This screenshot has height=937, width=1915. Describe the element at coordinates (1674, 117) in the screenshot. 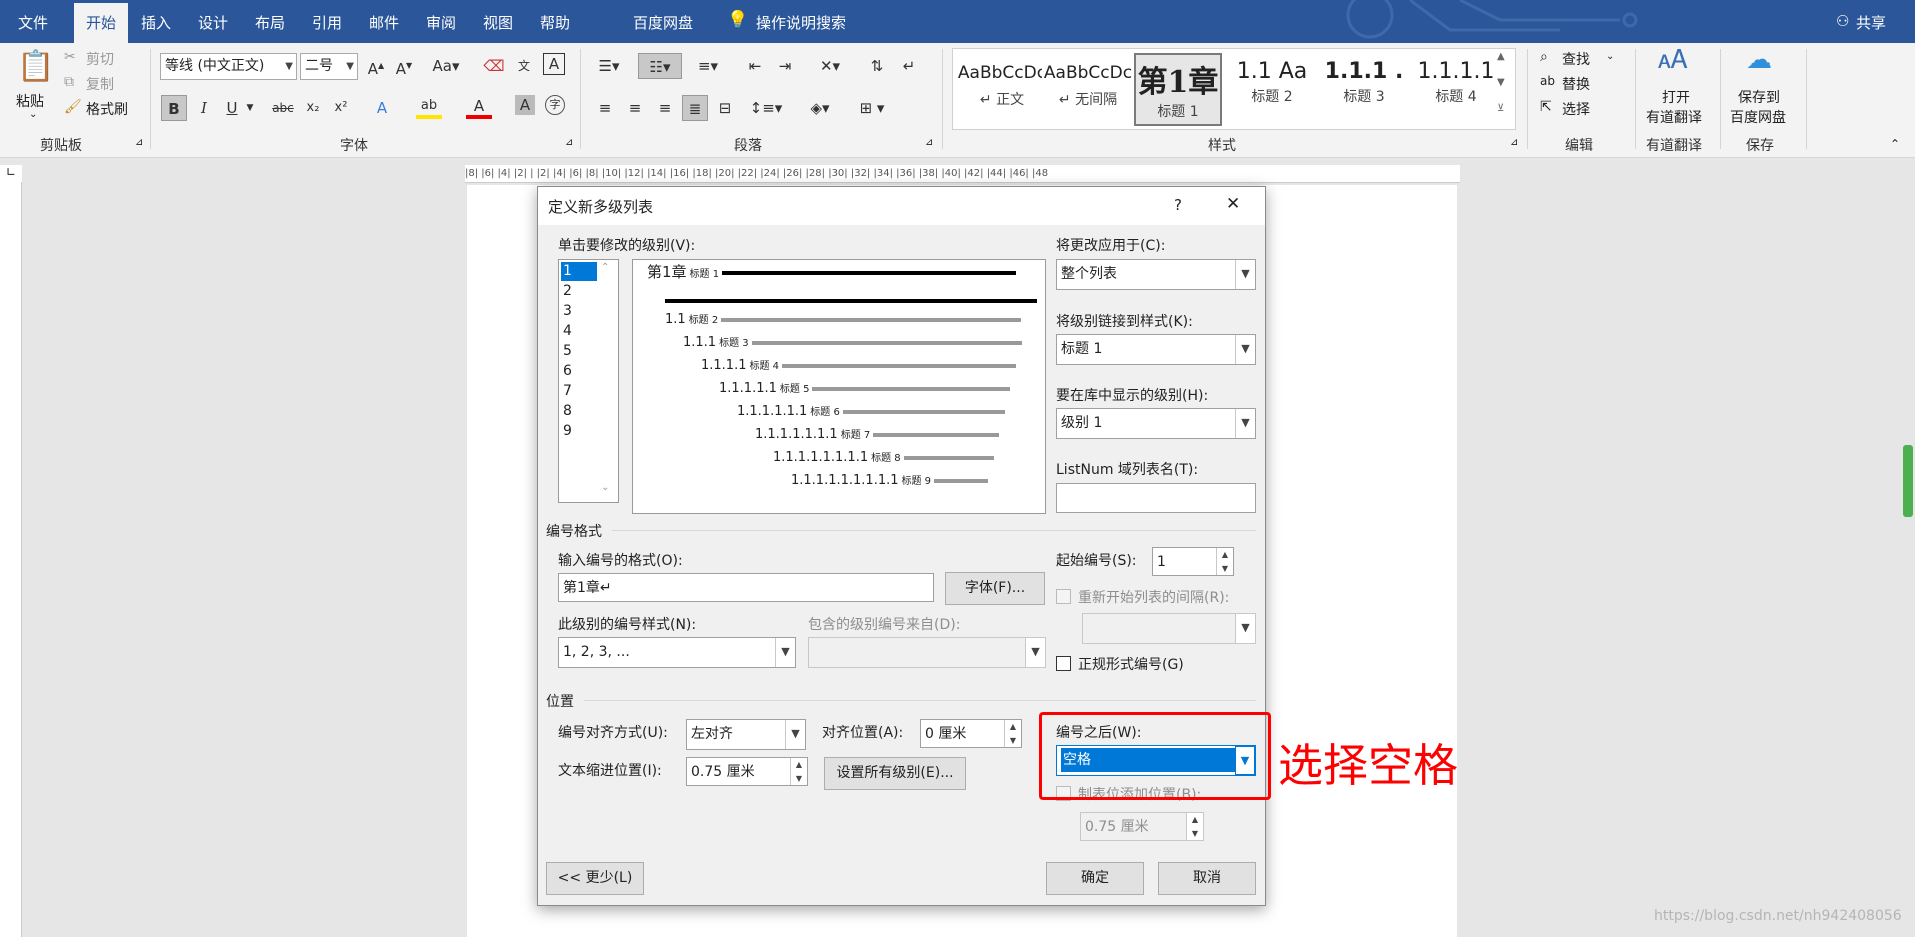

I see `youdao-translate-button: 有道翻译` at that location.